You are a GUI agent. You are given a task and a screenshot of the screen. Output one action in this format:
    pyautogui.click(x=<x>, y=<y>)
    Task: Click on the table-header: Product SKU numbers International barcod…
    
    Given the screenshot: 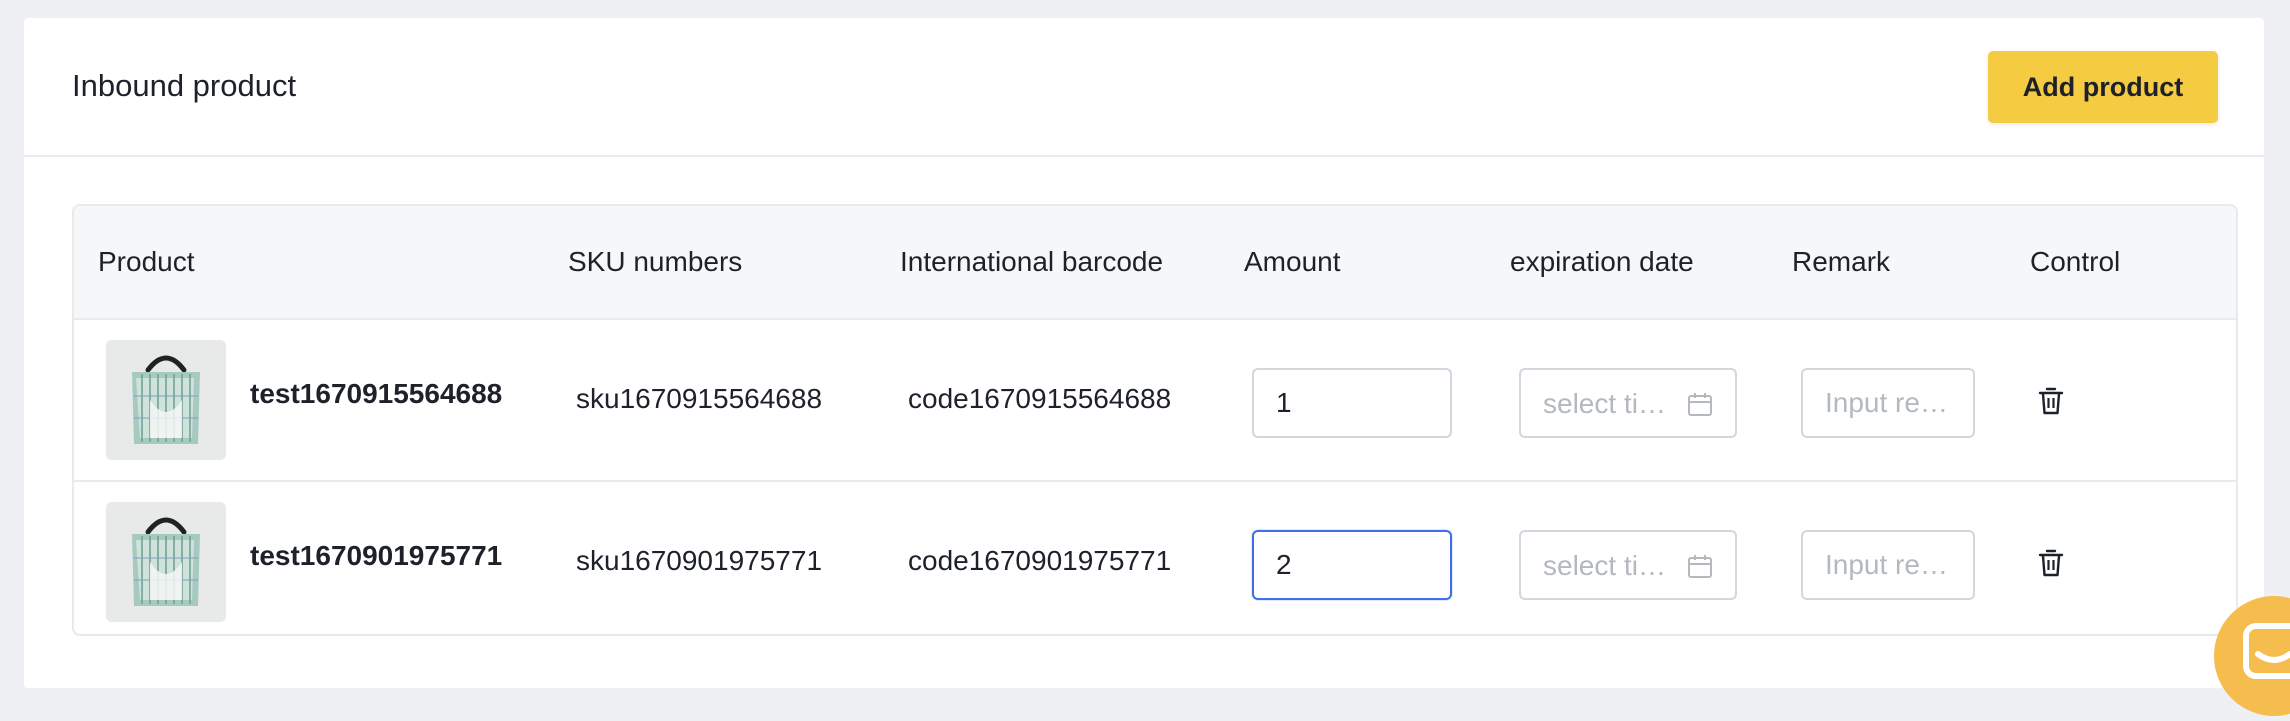 What is the action you would take?
    pyautogui.click(x=1155, y=263)
    